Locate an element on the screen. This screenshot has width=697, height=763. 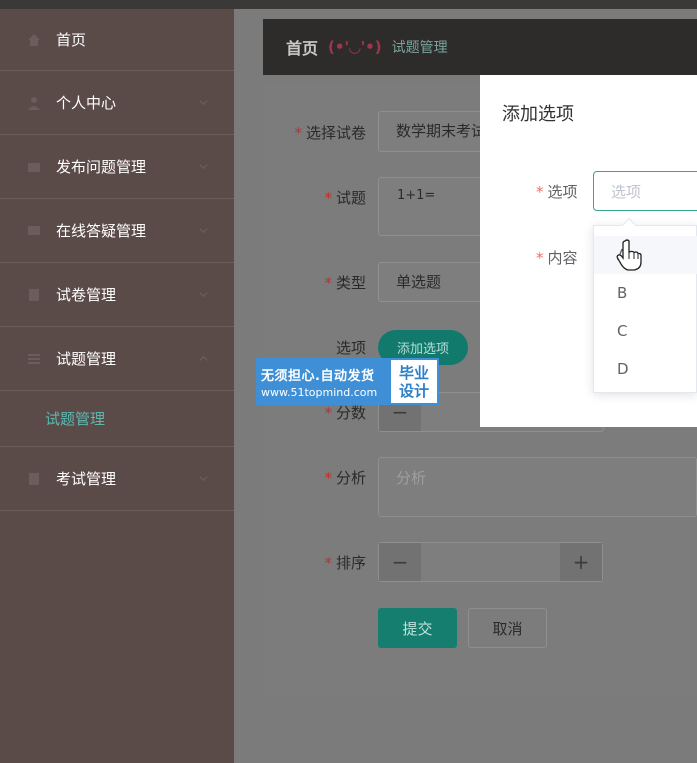
sidebar-item-paper-management: 试卷管理 is located at coordinates (117, 295).